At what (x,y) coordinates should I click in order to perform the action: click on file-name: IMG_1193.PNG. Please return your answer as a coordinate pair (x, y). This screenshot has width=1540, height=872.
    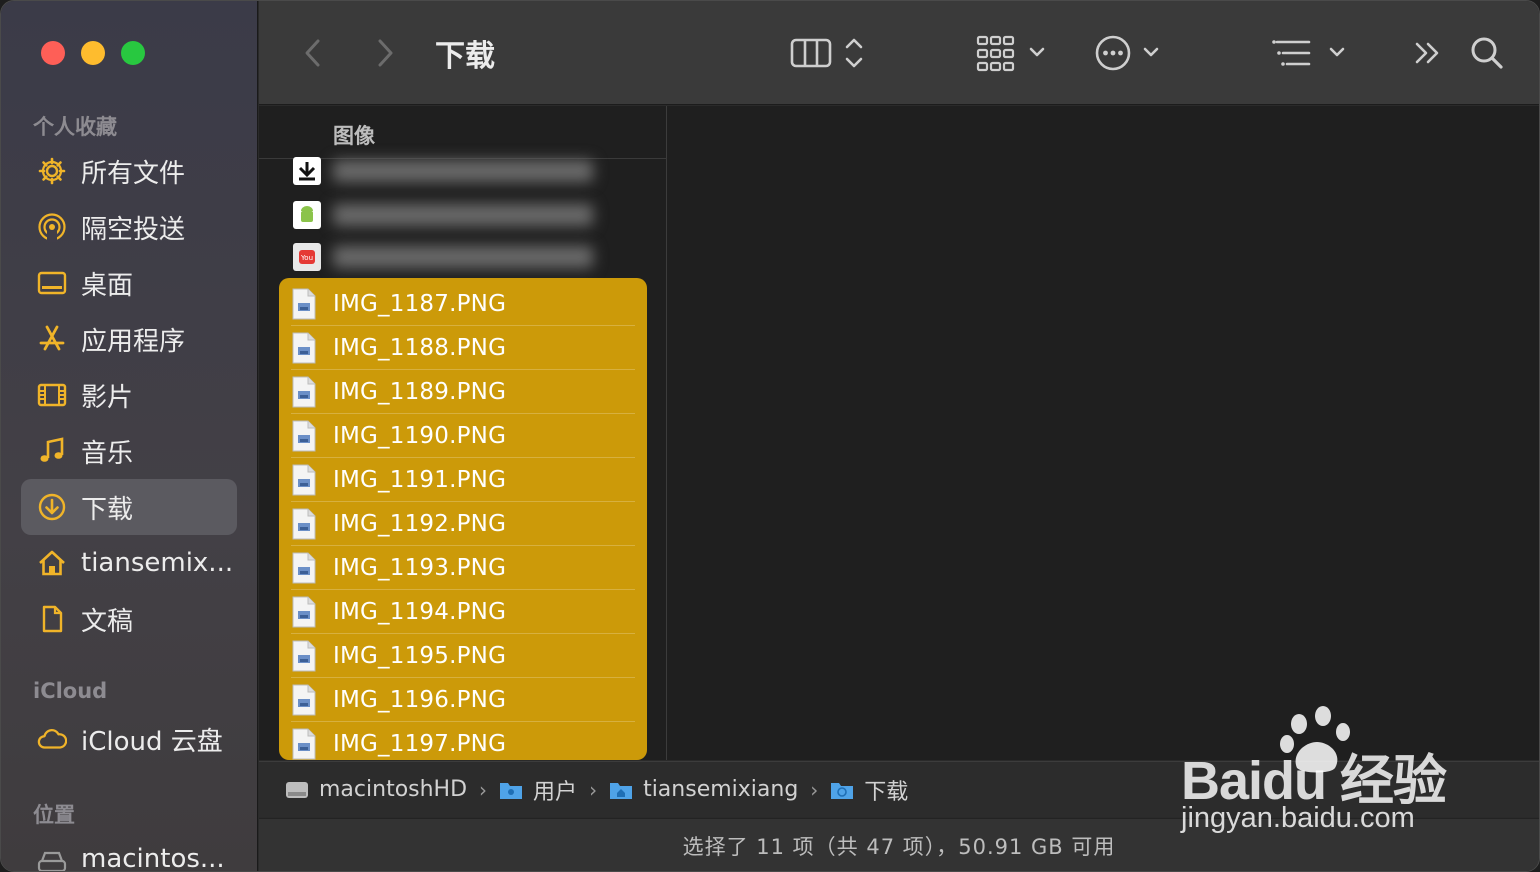
    Looking at the image, I should click on (420, 568).